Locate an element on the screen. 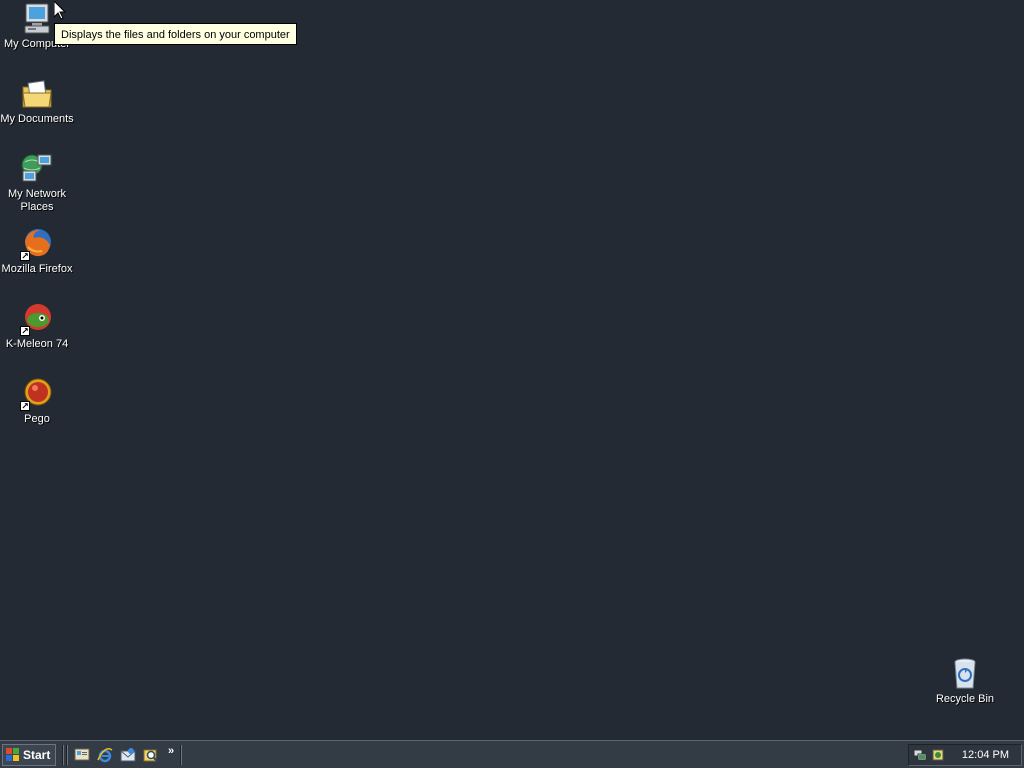  k-meleon-icon: ↗ is located at coordinates (37, 319).